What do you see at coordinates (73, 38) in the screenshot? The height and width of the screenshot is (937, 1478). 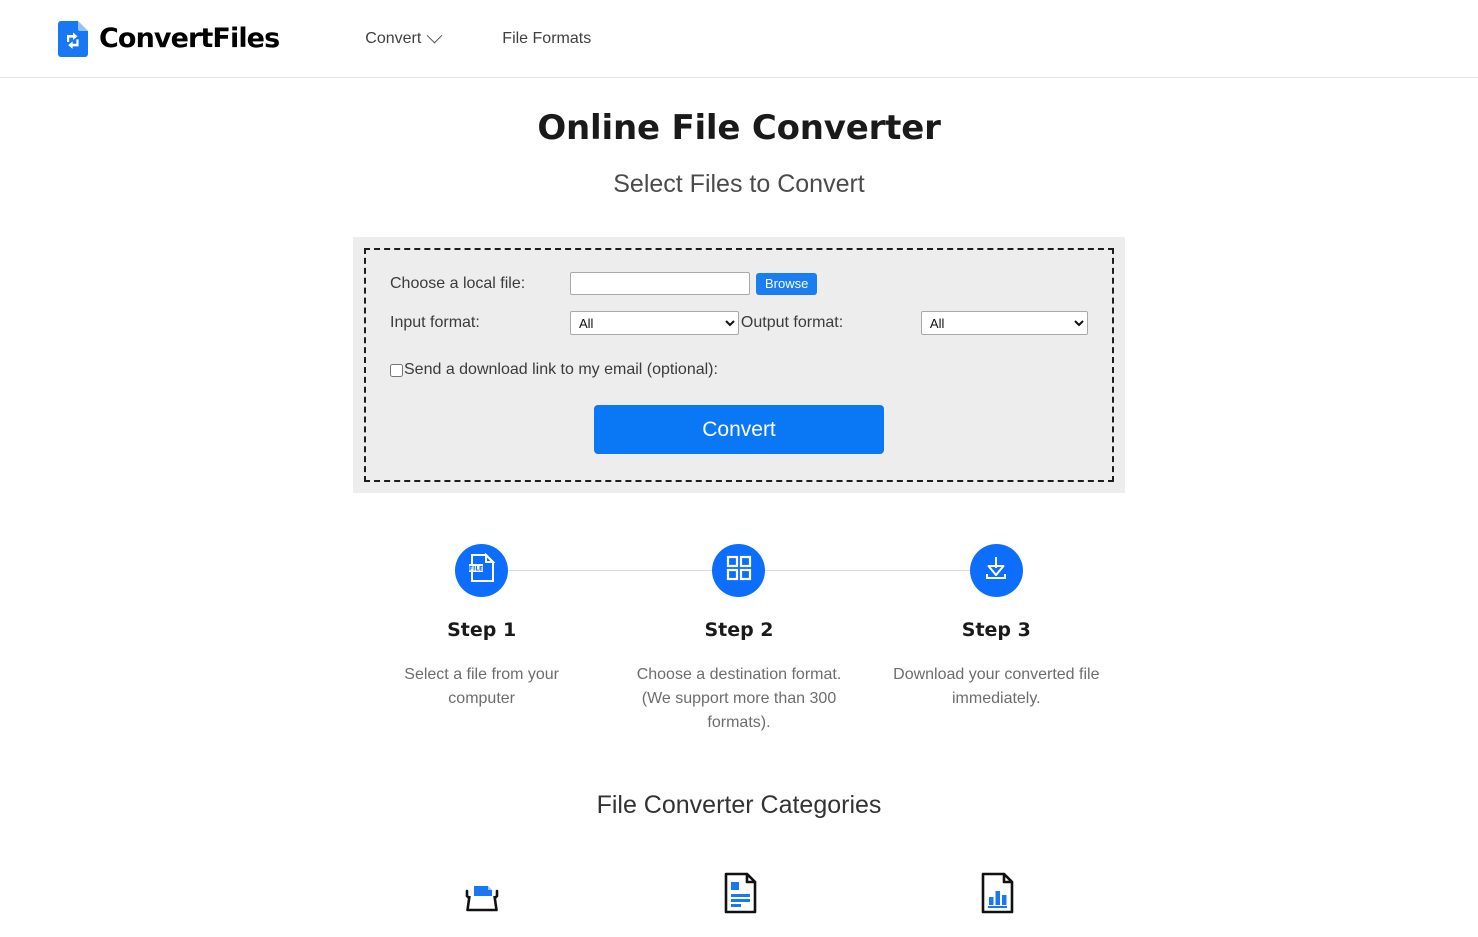 I see `convertfiles-logo-icon` at bounding box center [73, 38].